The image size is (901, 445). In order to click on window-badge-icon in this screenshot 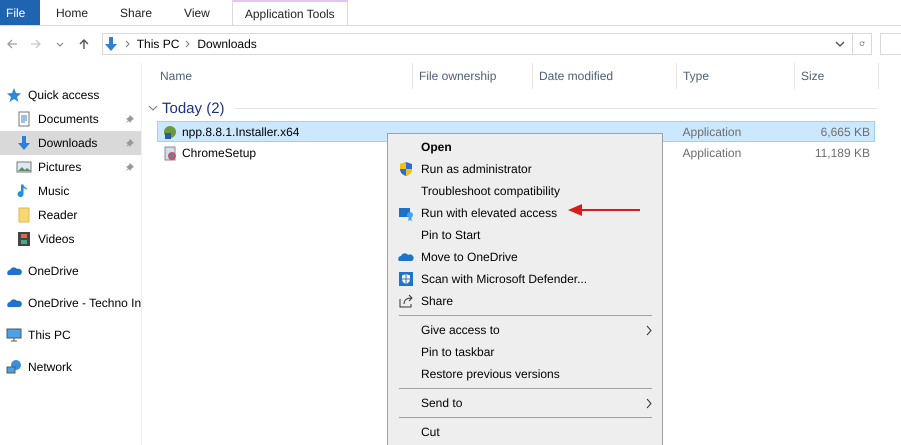, I will do `click(406, 213)`.